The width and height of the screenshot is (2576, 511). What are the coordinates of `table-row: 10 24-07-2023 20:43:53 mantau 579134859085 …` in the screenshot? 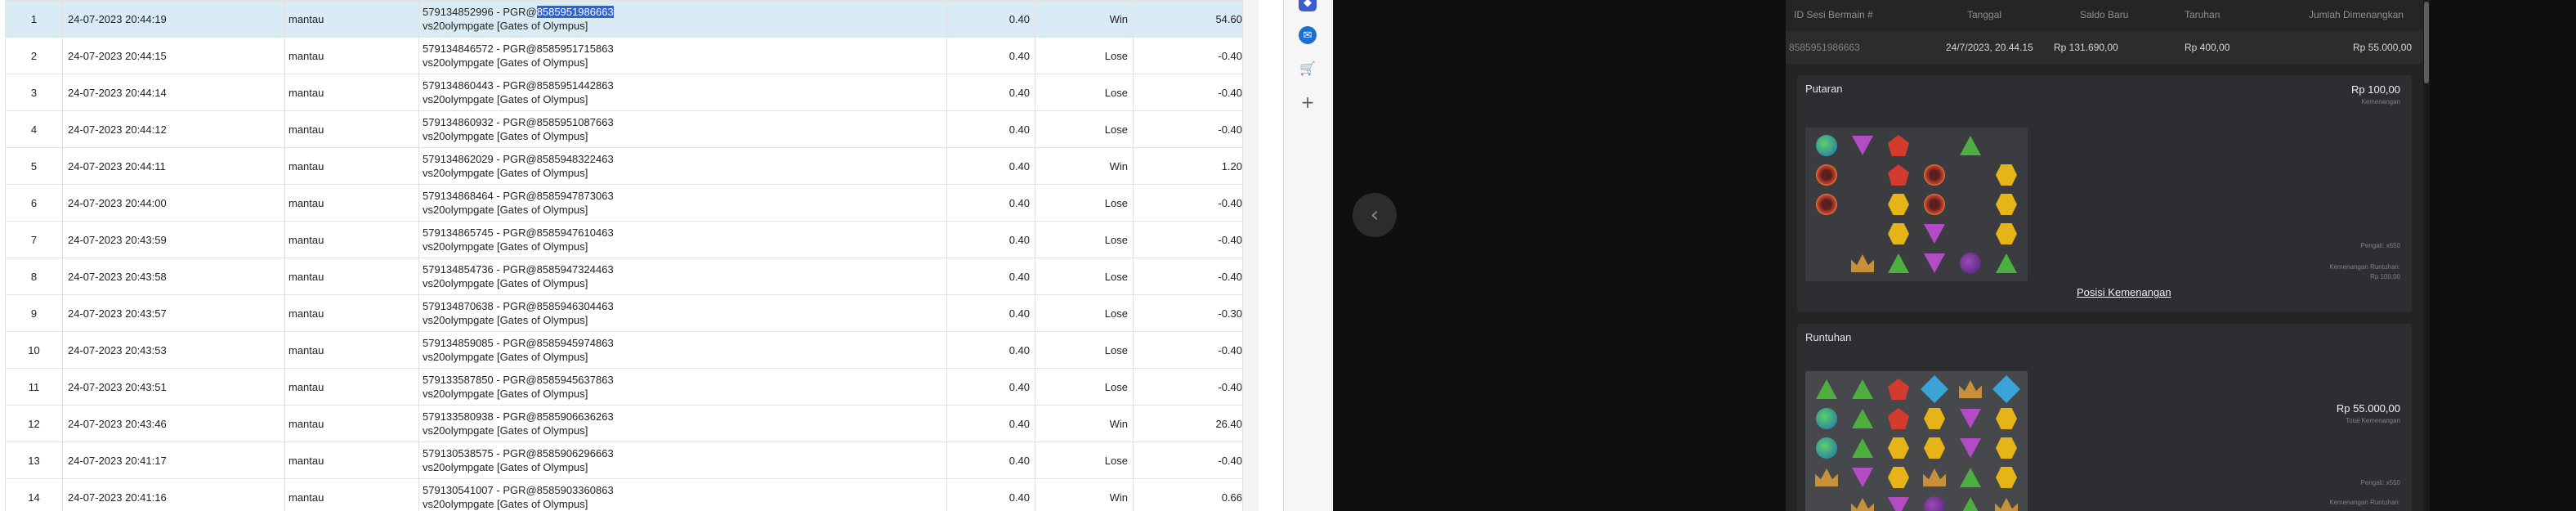 It's located at (632, 350).